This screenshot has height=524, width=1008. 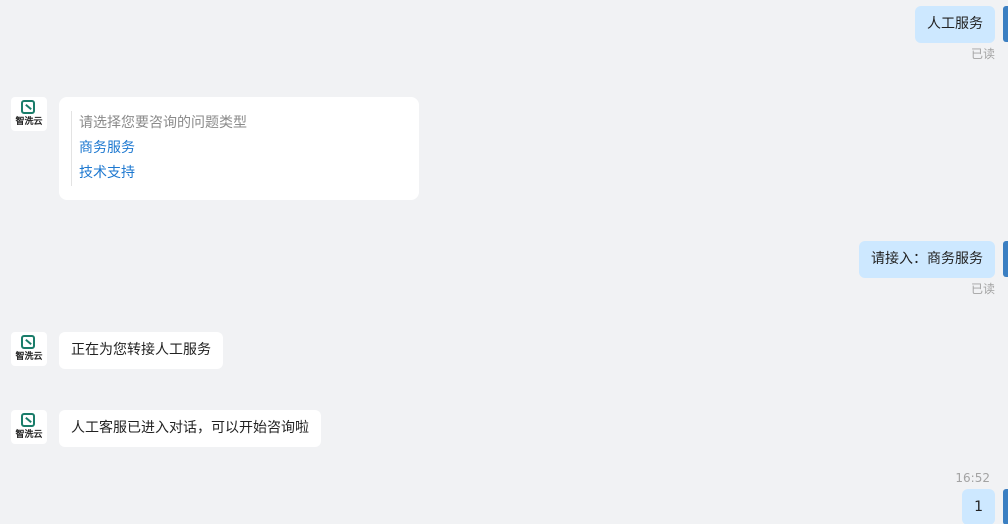 I want to click on bot-message-bubble: 正在为您转接人工服务, so click(x=141, y=350).